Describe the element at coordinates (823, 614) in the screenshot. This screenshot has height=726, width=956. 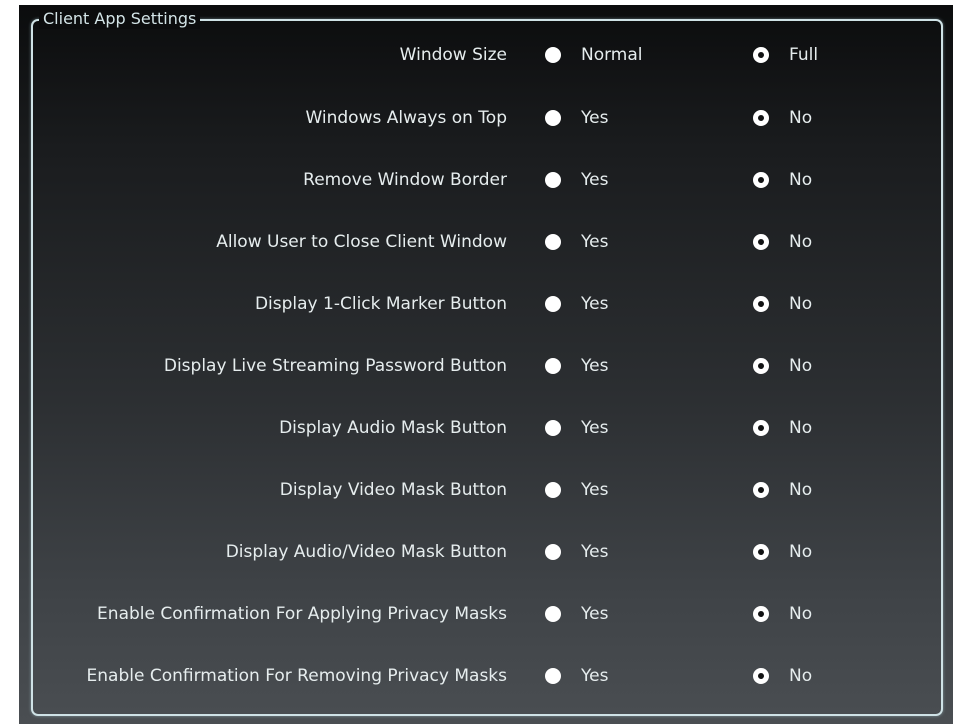
I see `confirm-applying-no-radio: No` at that location.